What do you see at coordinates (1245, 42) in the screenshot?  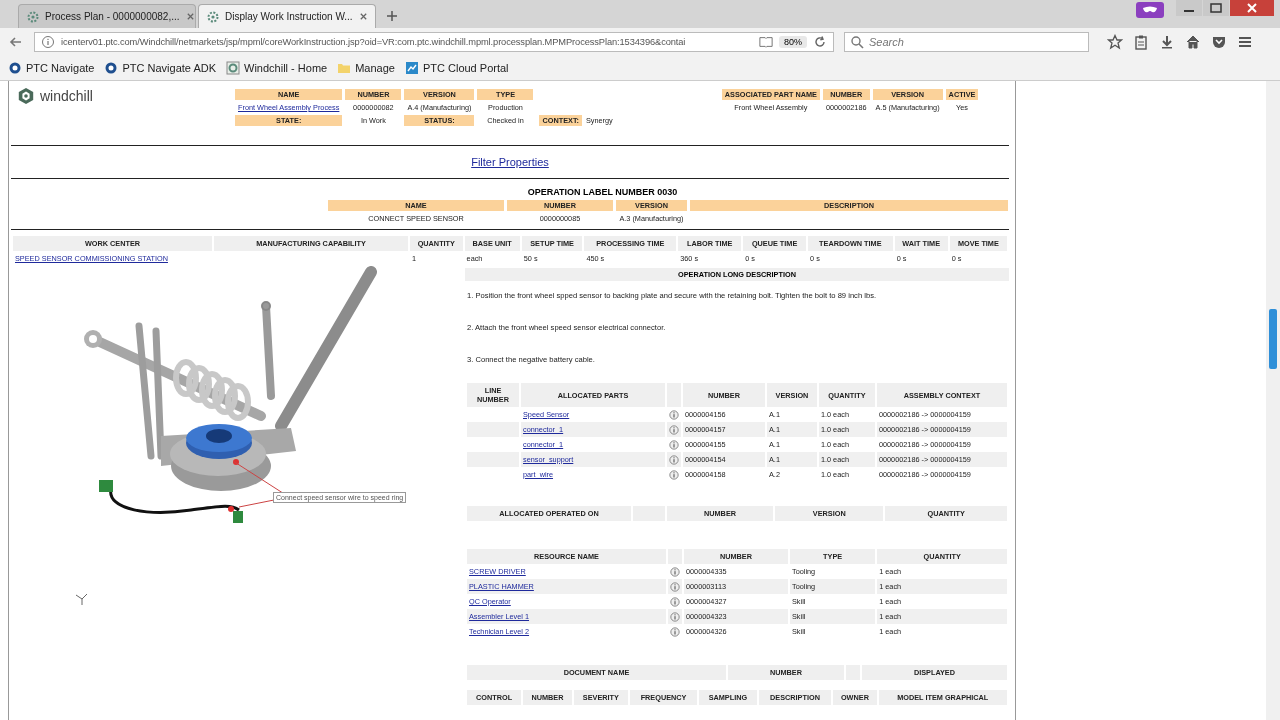 I see `menu-icon` at bounding box center [1245, 42].